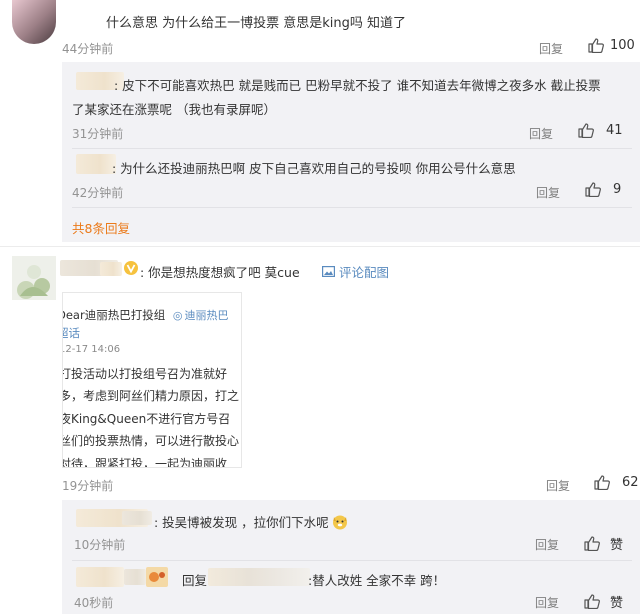 The image size is (640, 614). Describe the element at coordinates (195, 580) in the screenshot. I see `reply-prefix: 回复` at that location.